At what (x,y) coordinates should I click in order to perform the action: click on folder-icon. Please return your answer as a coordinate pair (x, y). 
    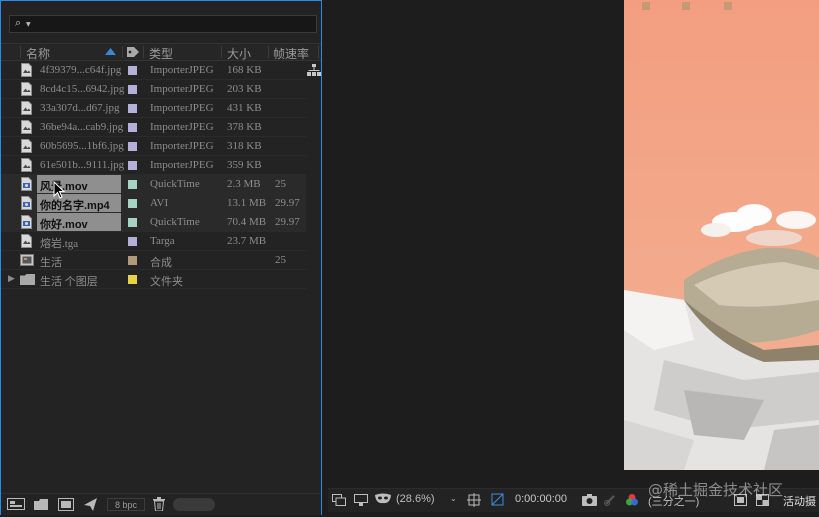
    Looking at the image, I should click on (27, 279).